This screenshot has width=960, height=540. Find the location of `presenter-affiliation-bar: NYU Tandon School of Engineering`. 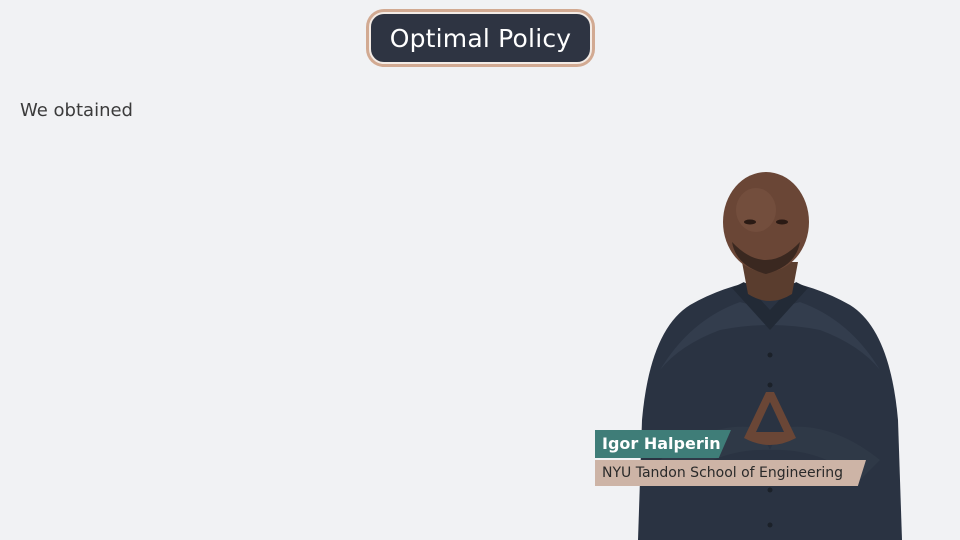

presenter-affiliation-bar: NYU Tandon School of Engineering is located at coordinates (730, 473).